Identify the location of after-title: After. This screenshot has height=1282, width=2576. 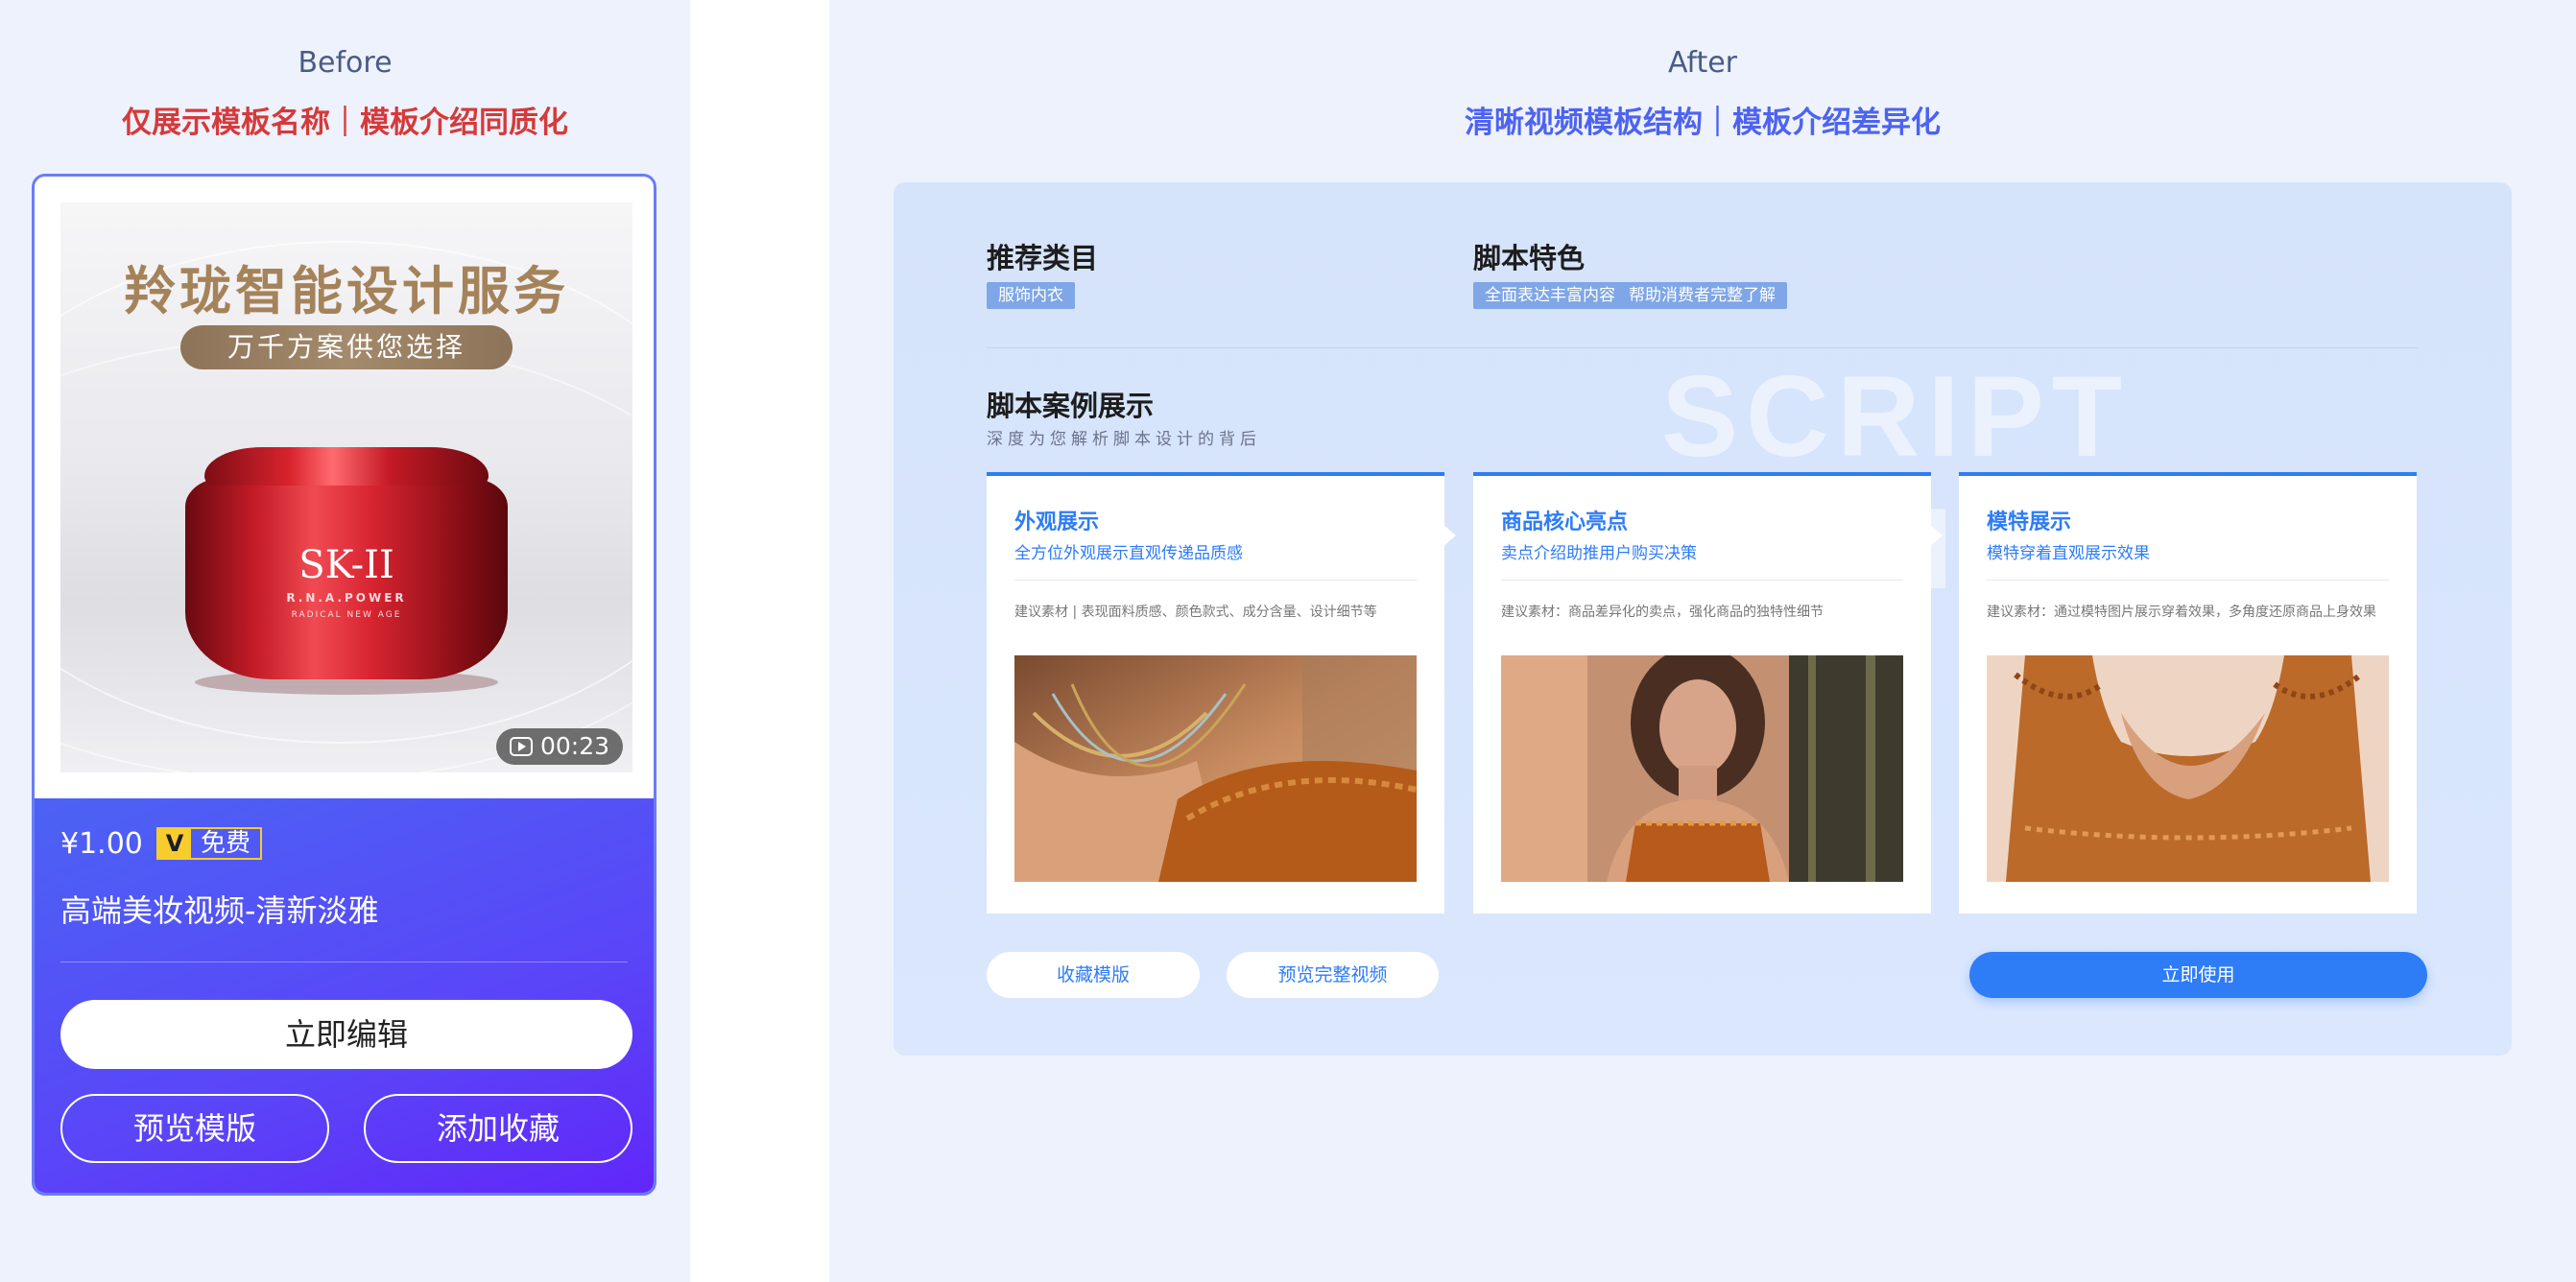
(1702, 63).